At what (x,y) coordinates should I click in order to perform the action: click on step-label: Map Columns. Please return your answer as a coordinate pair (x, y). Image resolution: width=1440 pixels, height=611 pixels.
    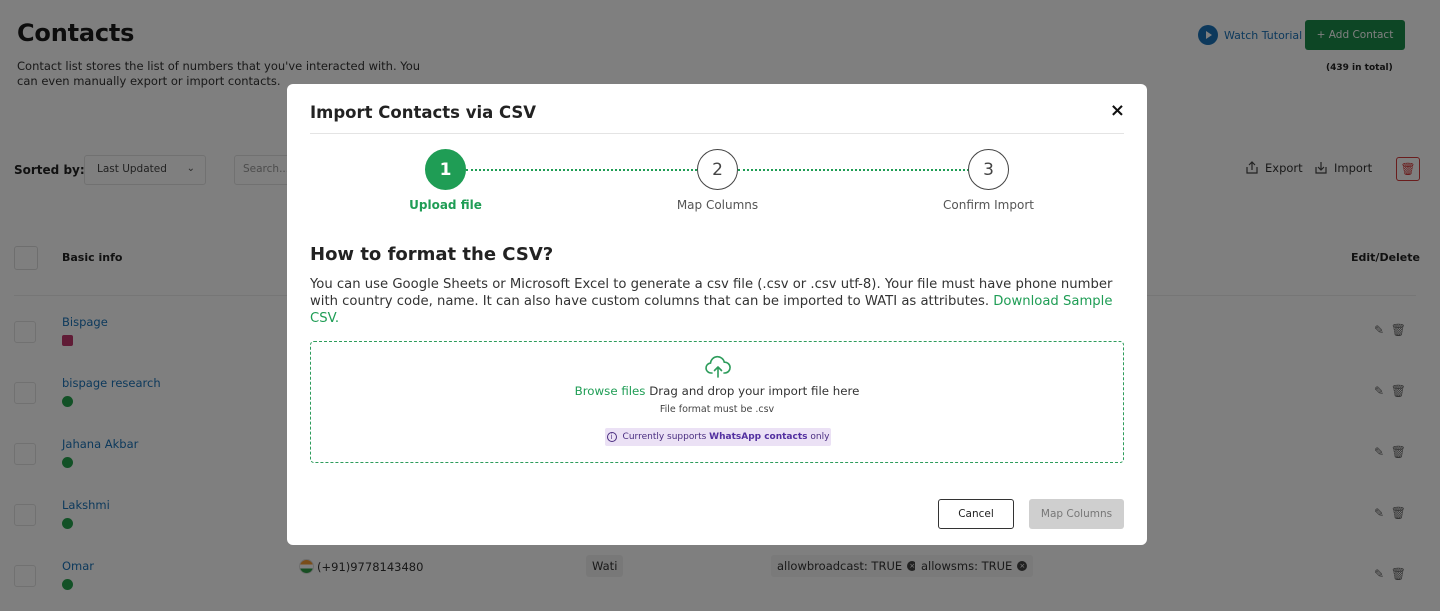
    Looking at the image, I should click on (717, 205).